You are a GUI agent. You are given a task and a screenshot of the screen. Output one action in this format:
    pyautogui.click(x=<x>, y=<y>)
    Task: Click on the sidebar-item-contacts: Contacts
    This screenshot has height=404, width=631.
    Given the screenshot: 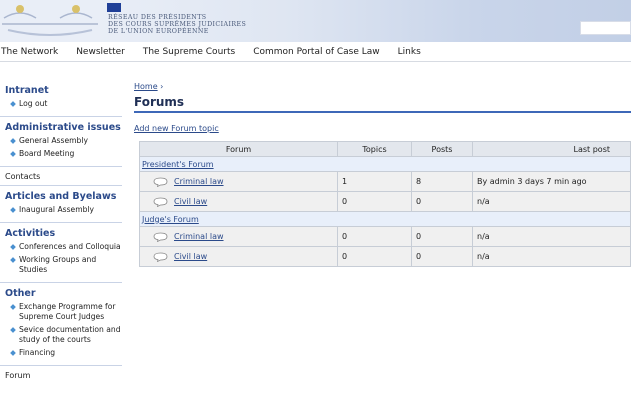 What is the action you would take?
    pyautogui.click(x=63, y=176)
    